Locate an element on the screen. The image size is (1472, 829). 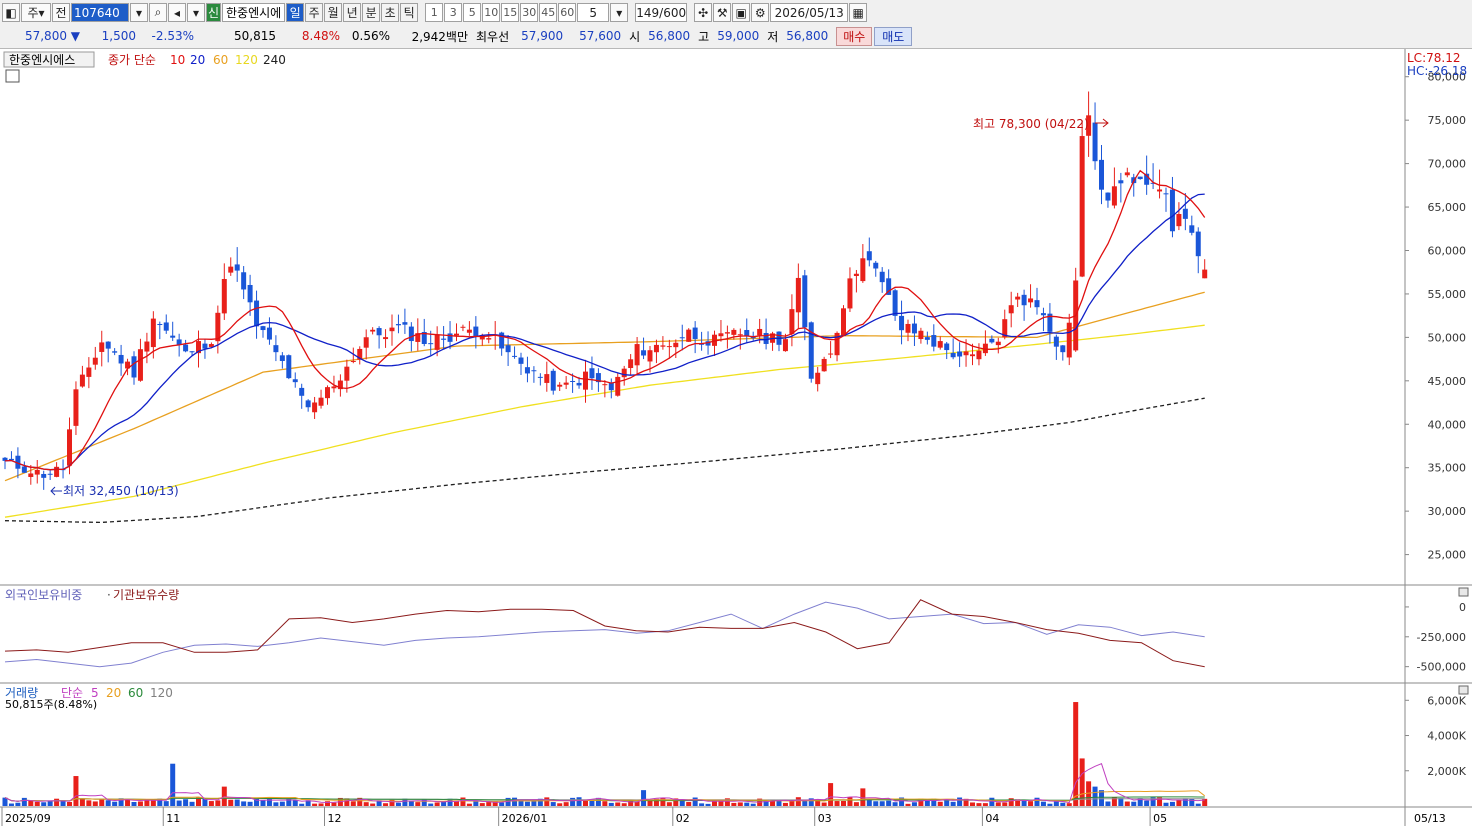
last-date-label: 05/13 is located at coordinates (1430, 818).